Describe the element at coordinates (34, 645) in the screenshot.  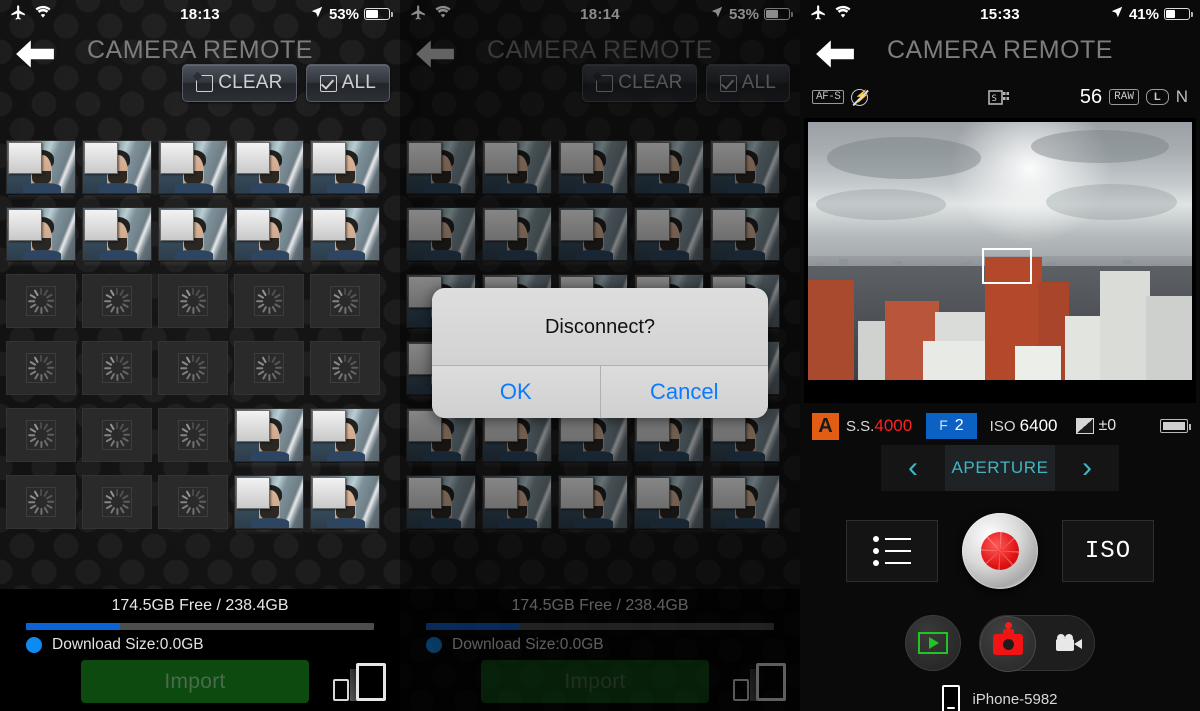
I see `download-indicator-dot` at that location.